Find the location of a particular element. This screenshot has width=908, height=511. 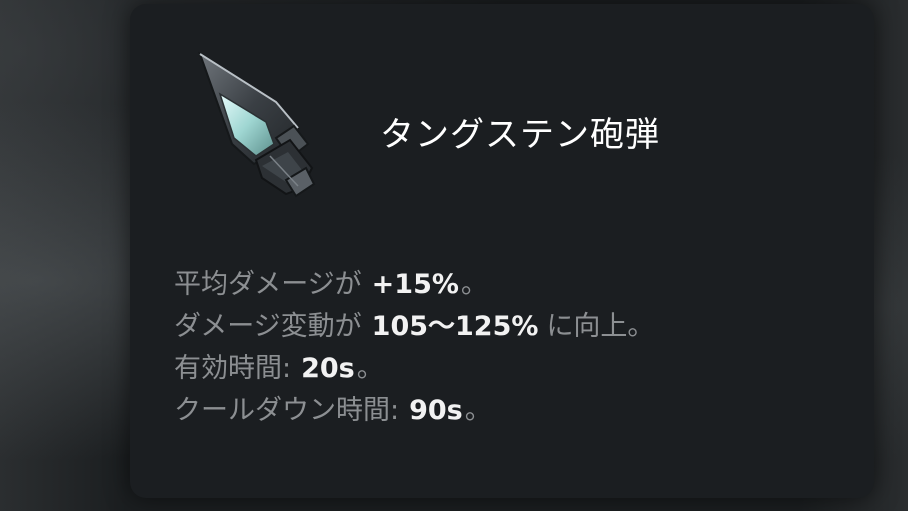

stat-label: クールダウン時間: is located at coordinates (287, 410).